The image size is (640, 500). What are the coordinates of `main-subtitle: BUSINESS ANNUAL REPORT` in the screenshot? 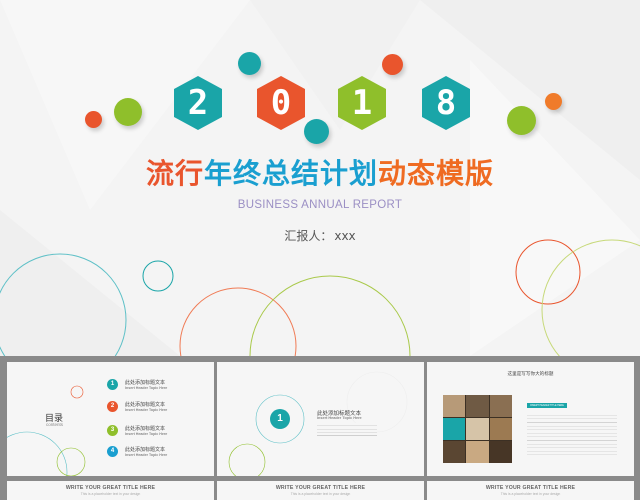 It's located at (320, 205).